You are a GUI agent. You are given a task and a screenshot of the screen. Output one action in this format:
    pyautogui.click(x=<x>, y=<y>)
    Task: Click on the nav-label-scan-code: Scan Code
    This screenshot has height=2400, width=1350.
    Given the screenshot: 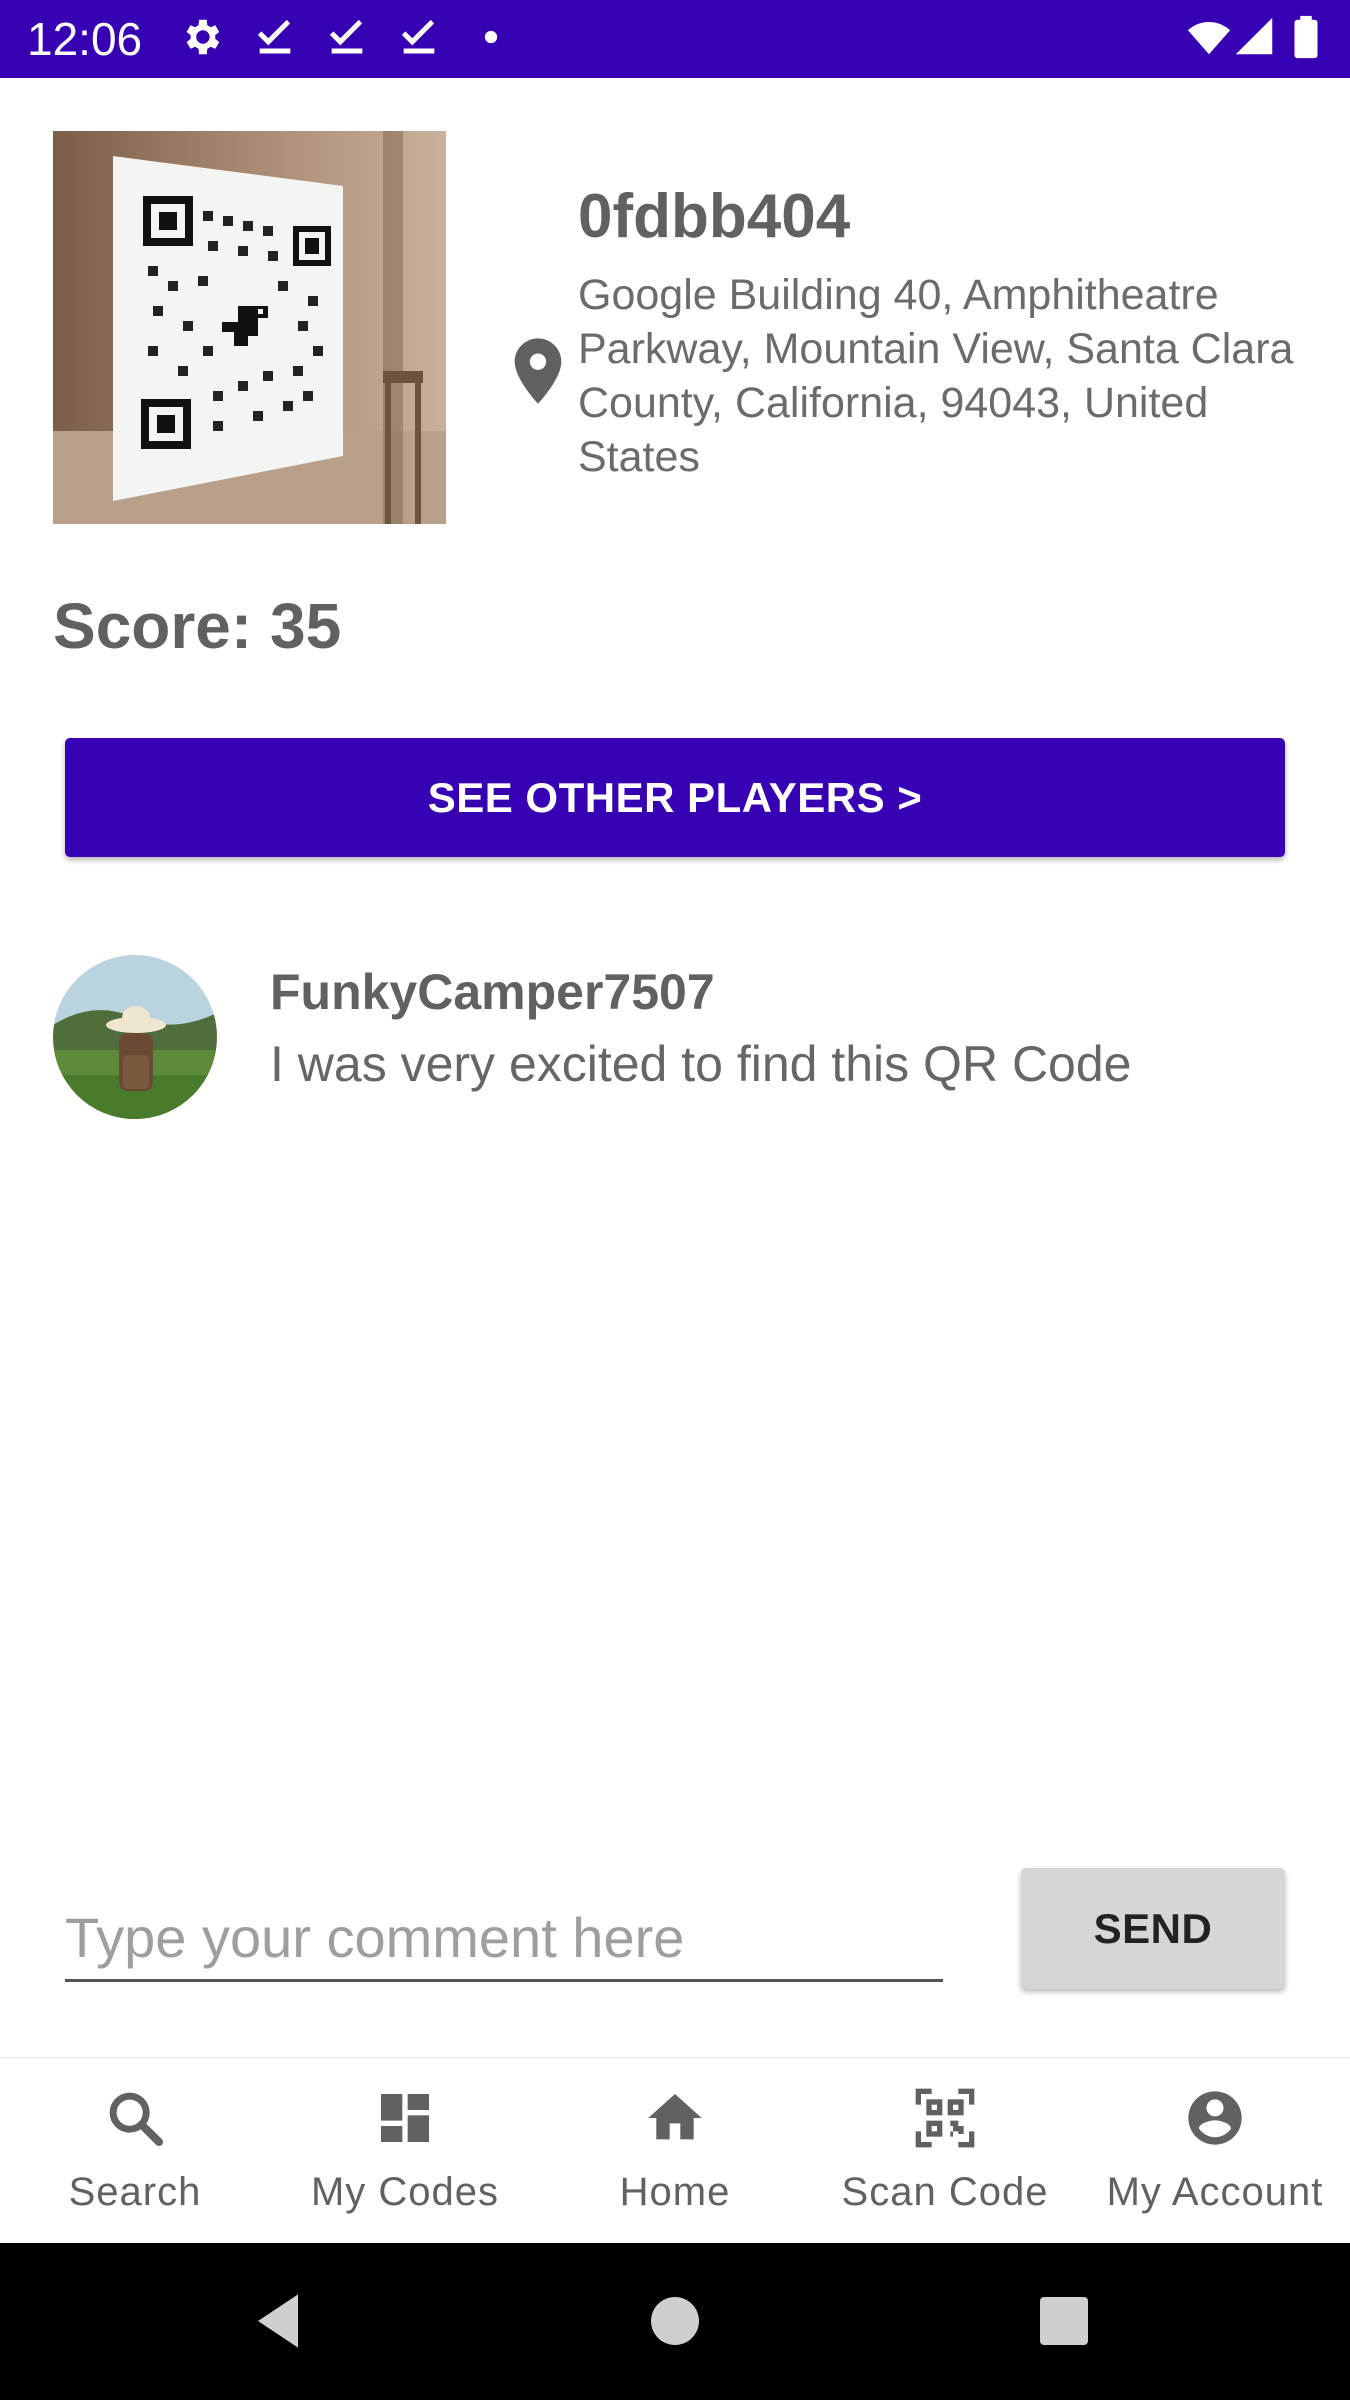 What is the action you would take?
    pyautogui.click(x=945, y=2192)
    